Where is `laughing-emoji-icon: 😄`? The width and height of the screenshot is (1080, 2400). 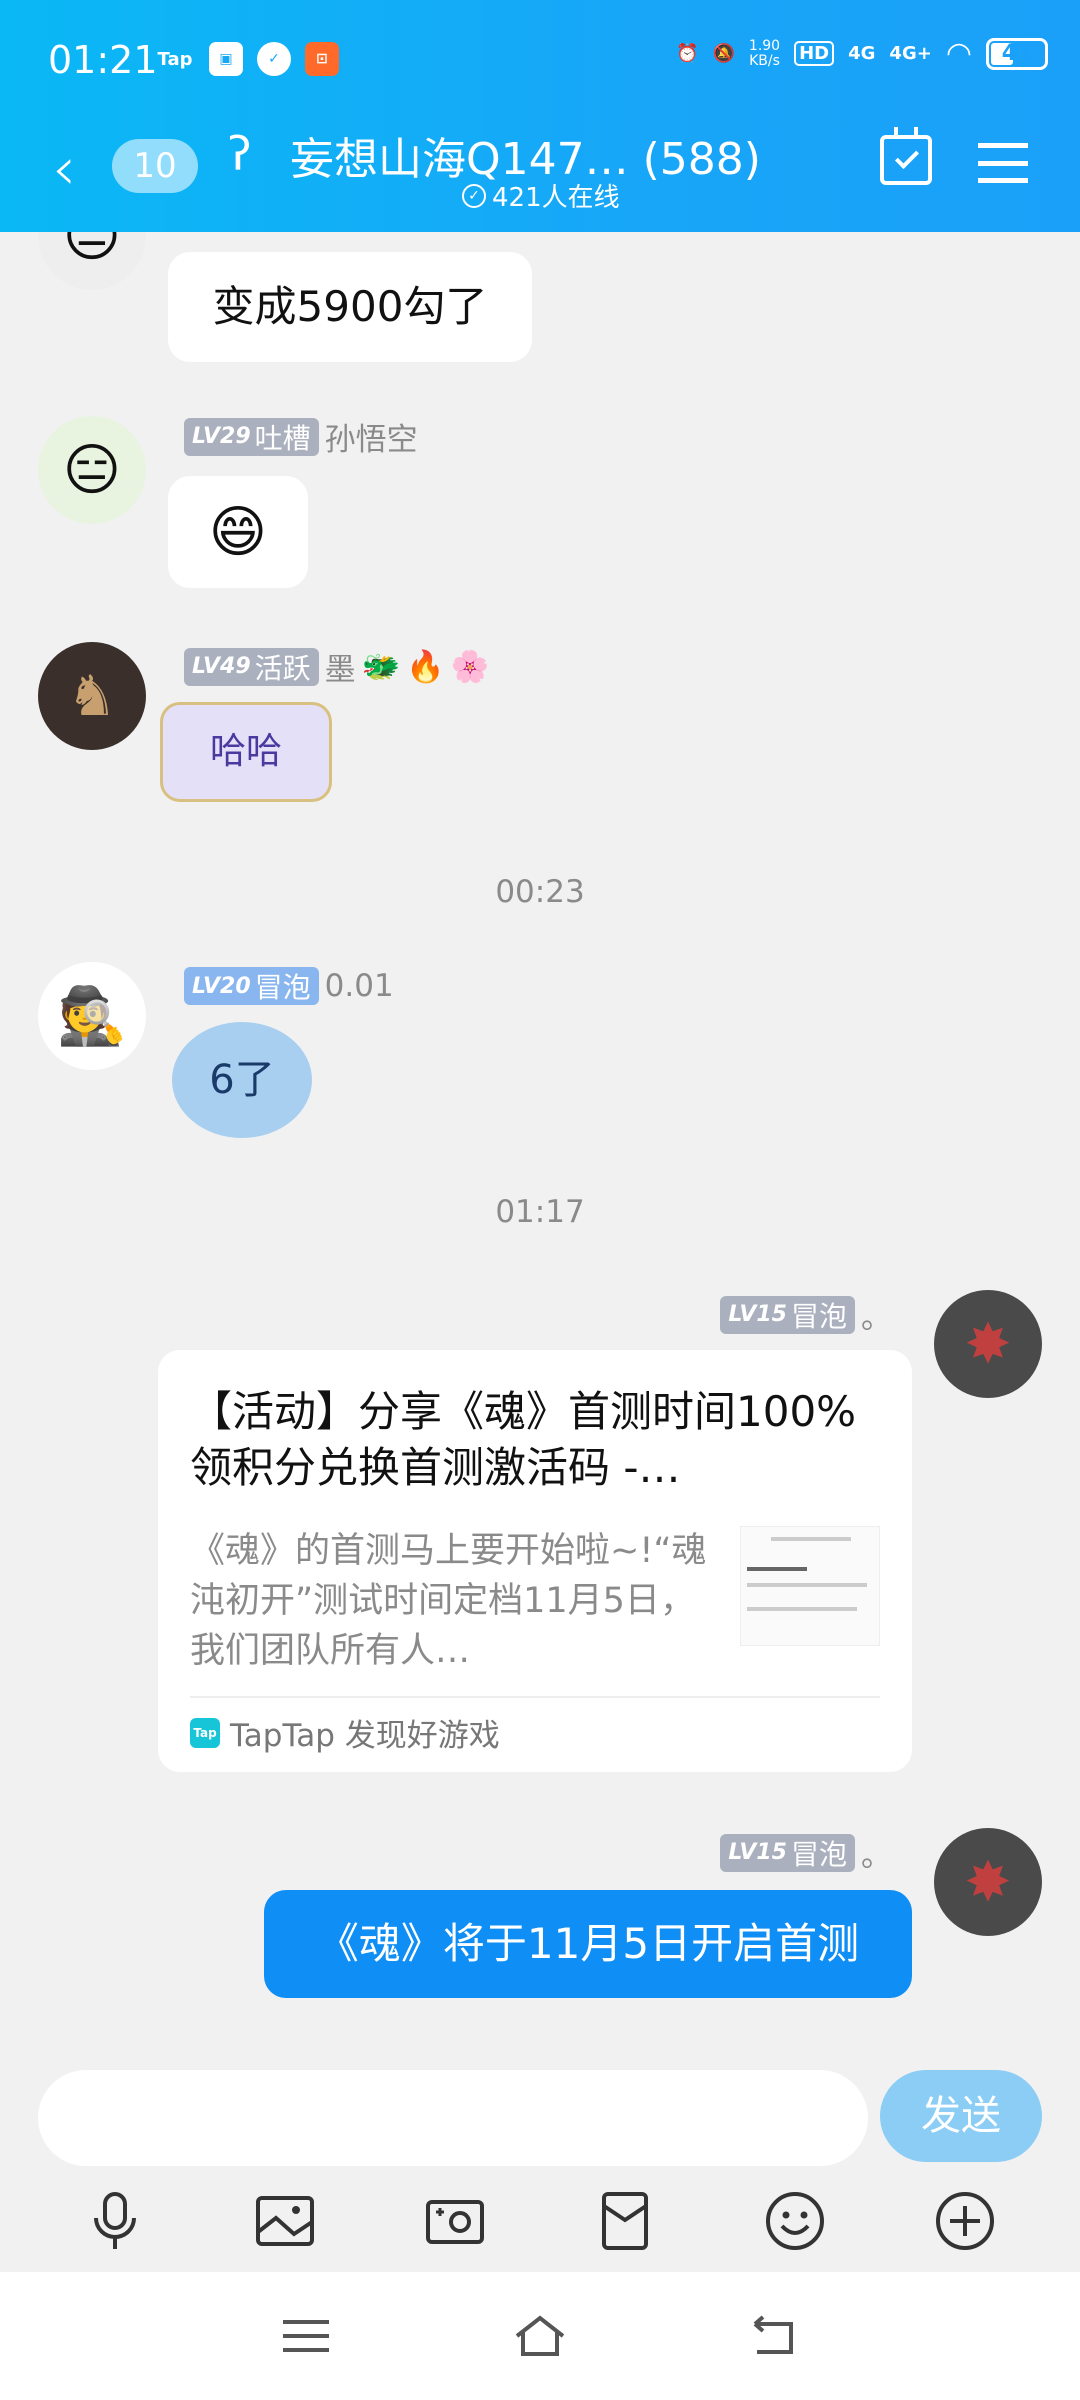 laughing-emoji-icon: 😄 is located at coordinates (238, 532).